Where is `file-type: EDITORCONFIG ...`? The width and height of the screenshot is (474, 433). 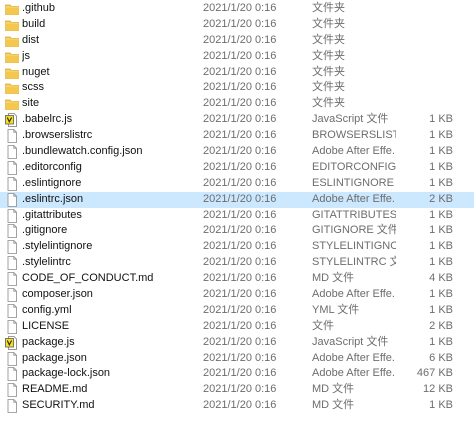 file-type: EDITORCONFIG ... is located at coordinates (354, 166).